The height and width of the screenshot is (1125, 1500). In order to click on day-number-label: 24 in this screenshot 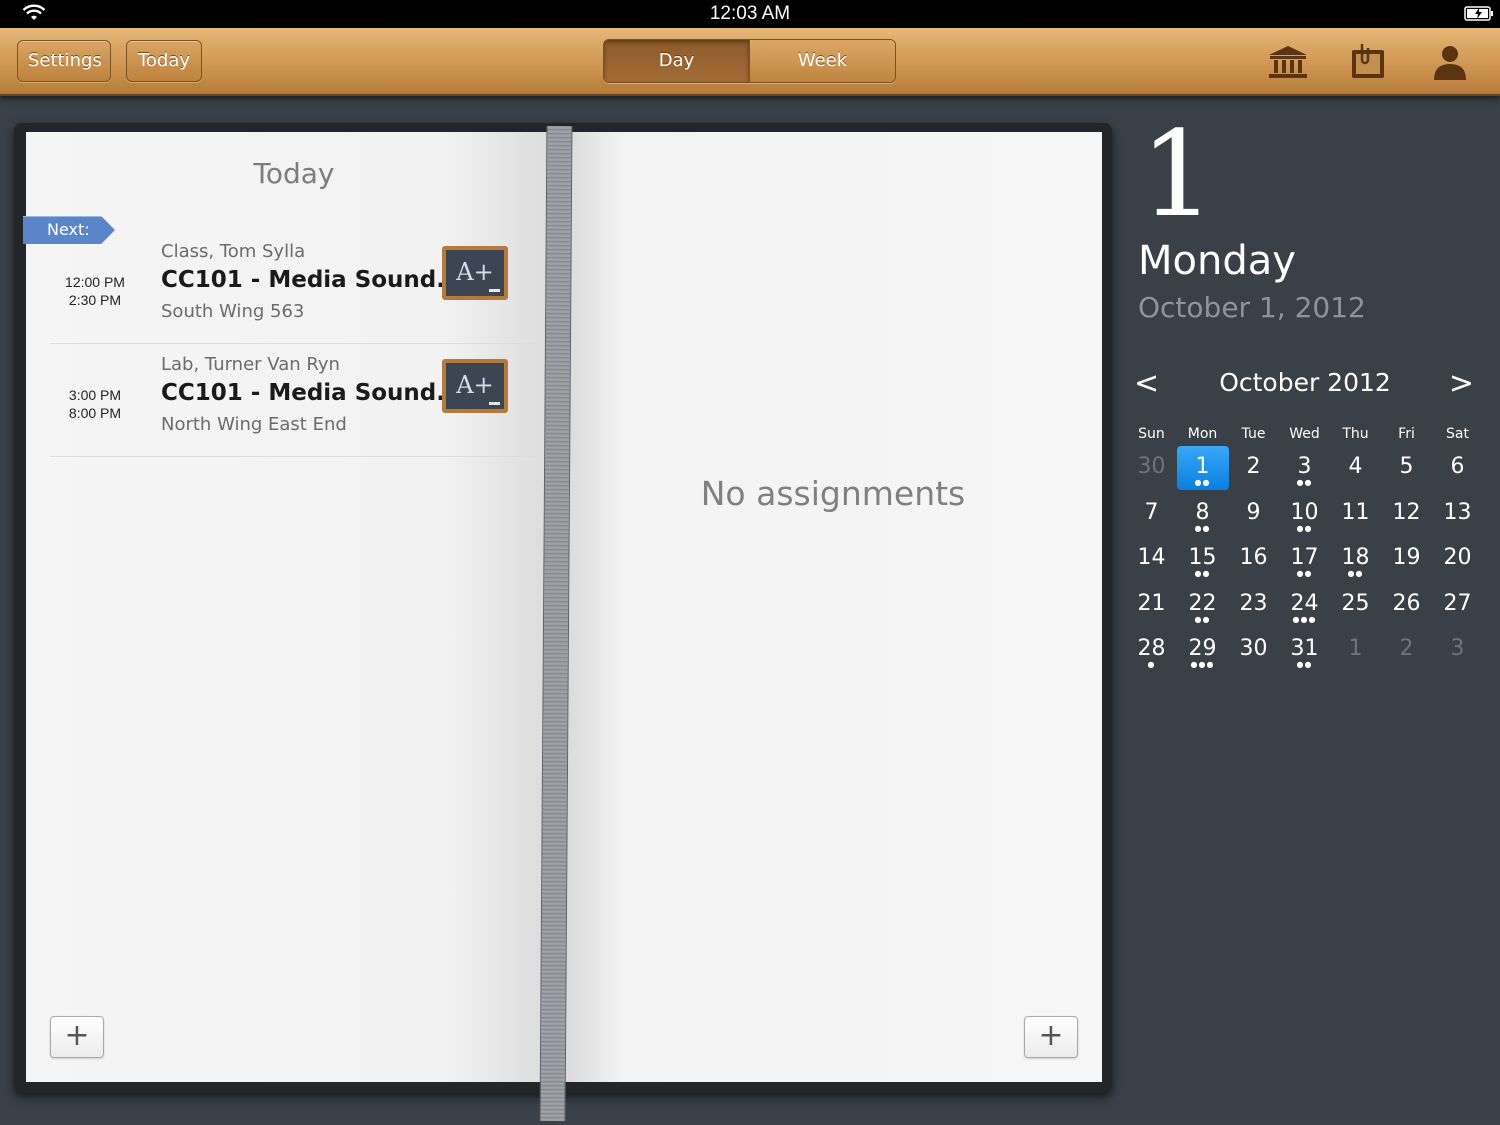, I will do `click(1304, 603)`.